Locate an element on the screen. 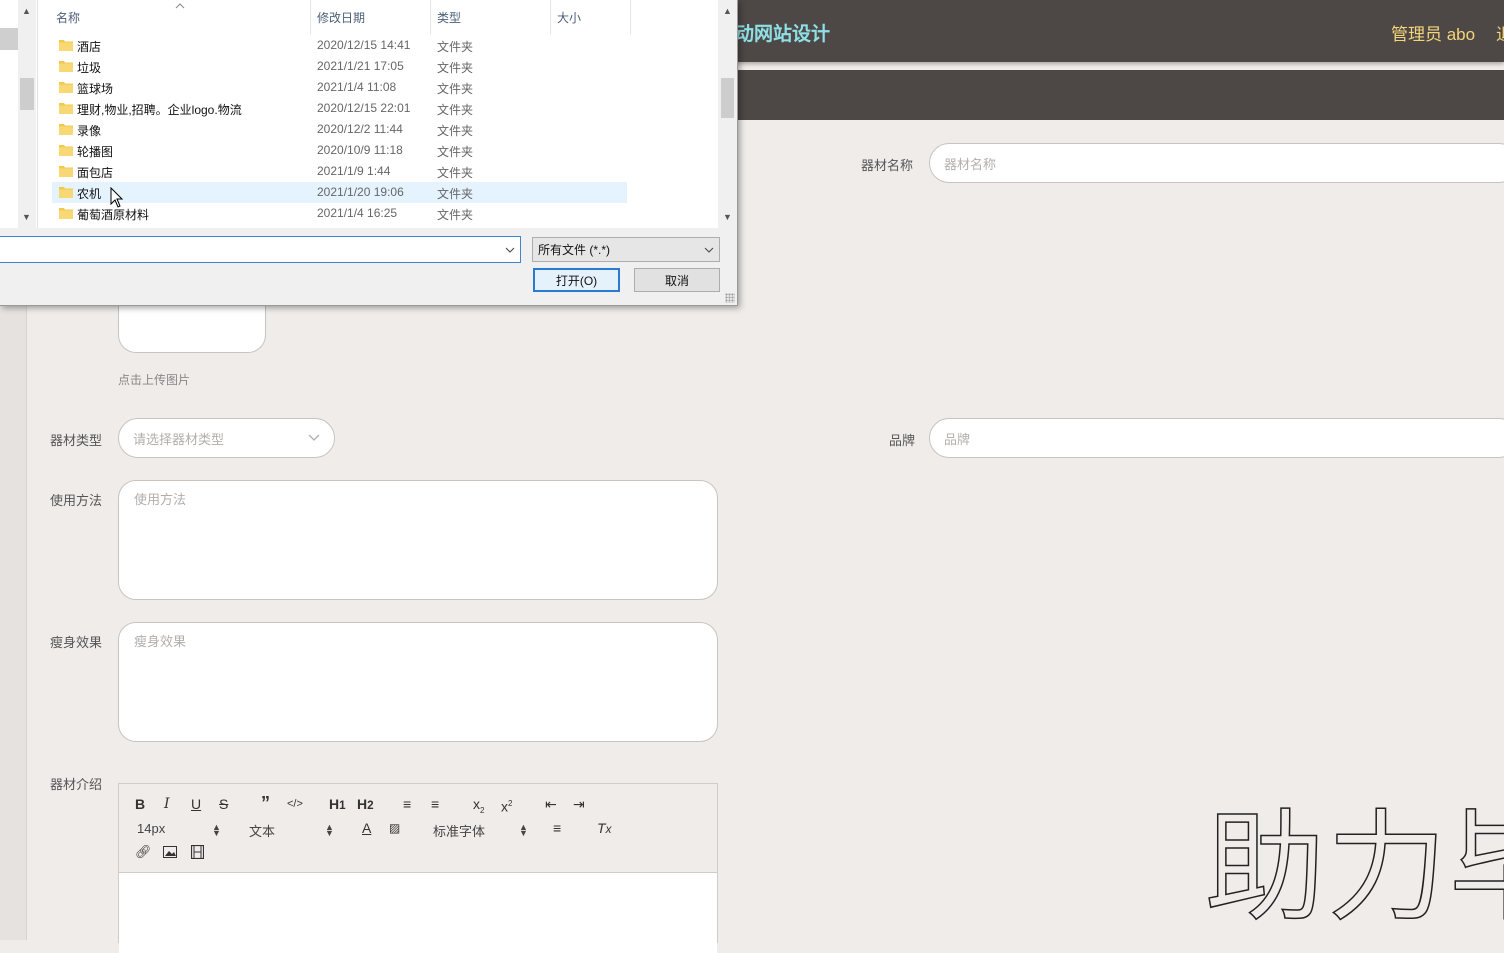 The image size is (1504, 953). equipment-name-label: 器材名称 is located at coordinates (887, 165).